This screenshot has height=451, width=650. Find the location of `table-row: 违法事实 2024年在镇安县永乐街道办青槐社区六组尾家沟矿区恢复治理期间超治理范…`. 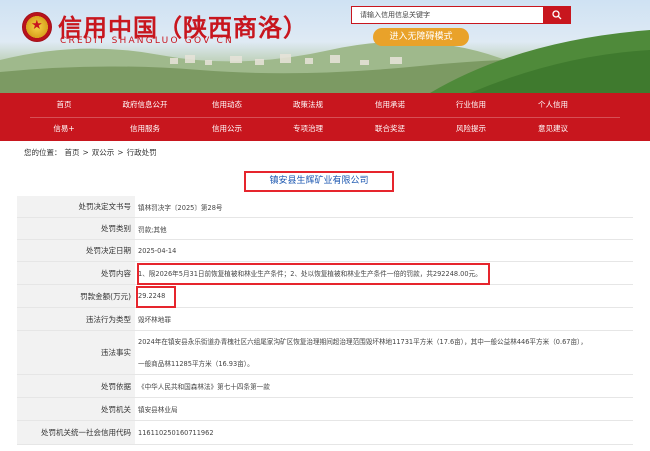

table-row: 违法事实 2024年在镇安县永乐街道办青槐社区六组尾家沟矿区恢复治理期间超治理范… is located at coordinates (325, 353).